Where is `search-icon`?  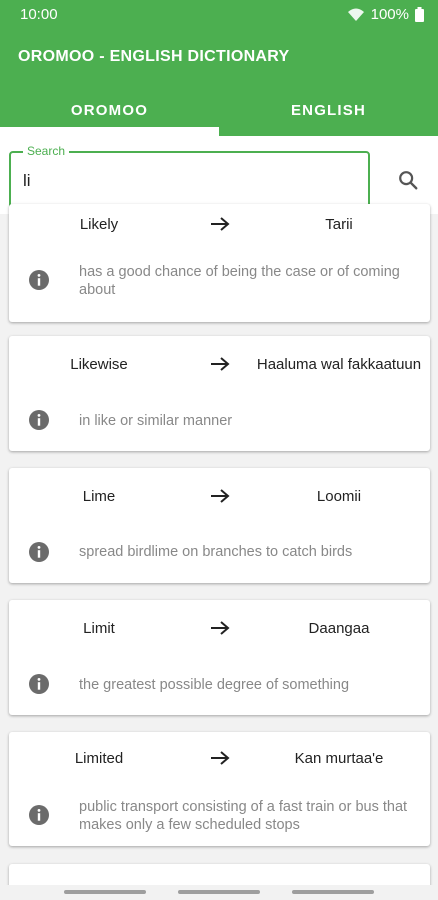 search-icon is located at coordinates (408, 180).